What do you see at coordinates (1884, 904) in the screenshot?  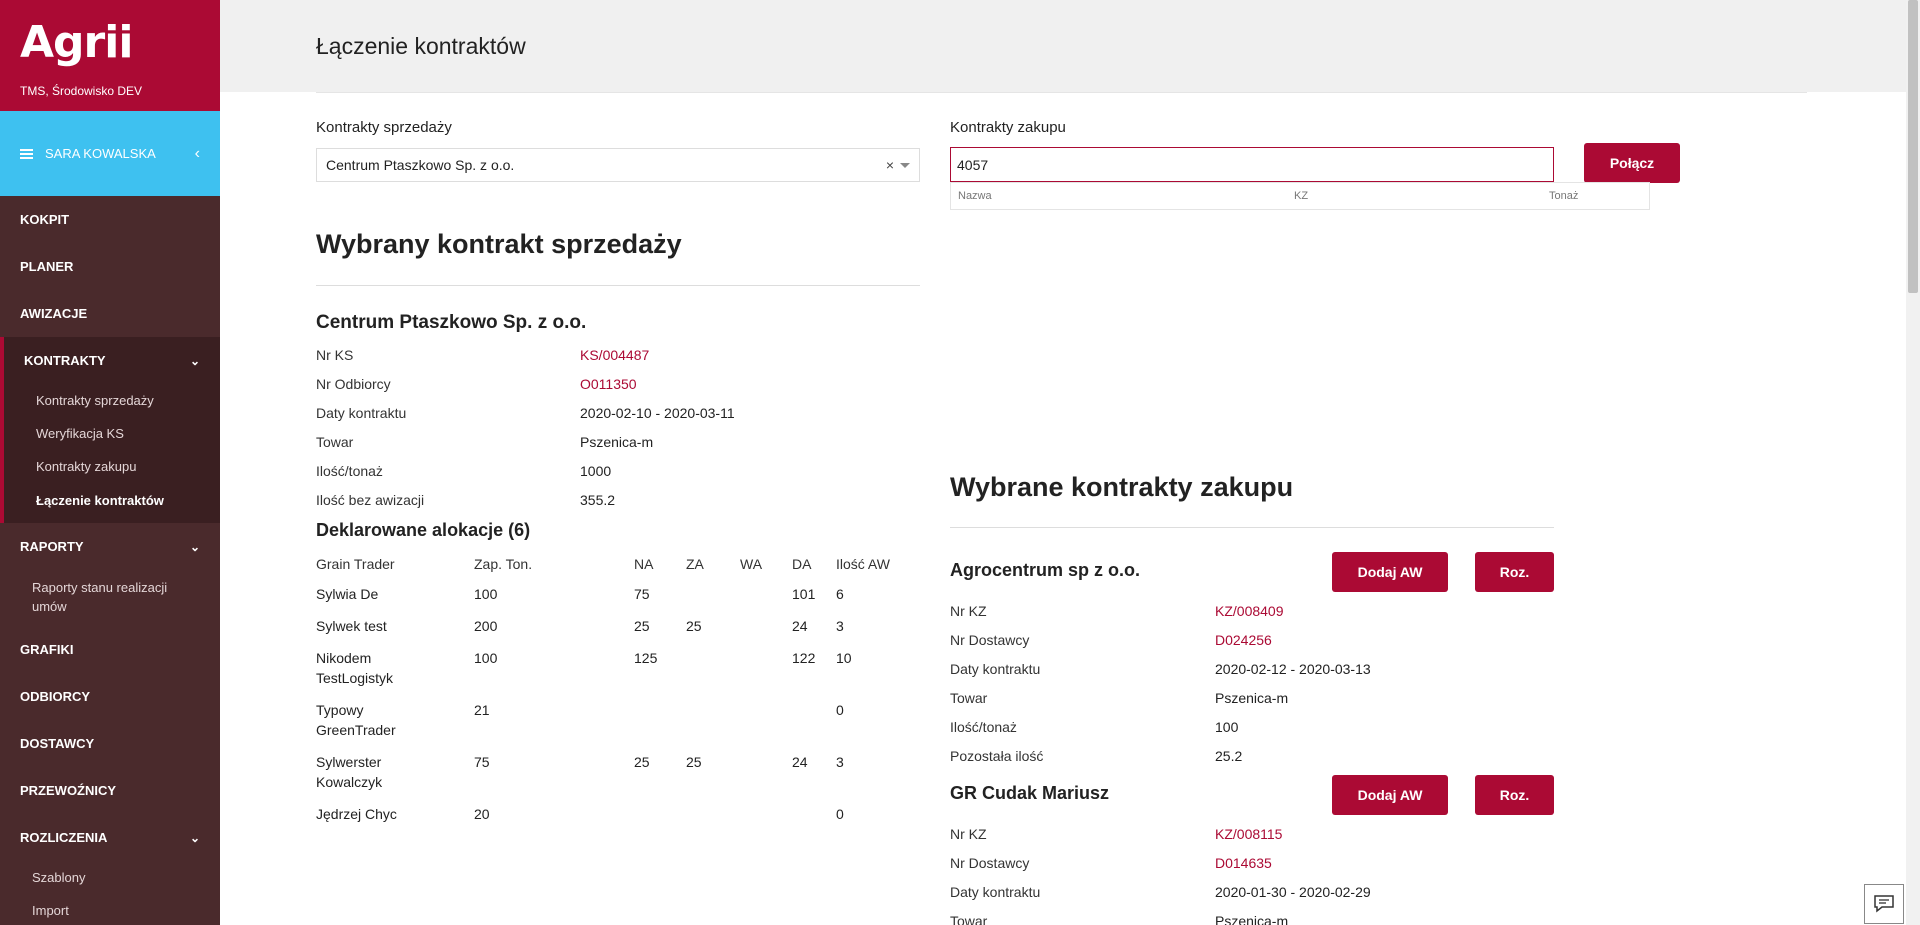 I see `feedback-icon` at bounding box center [1884, 904].